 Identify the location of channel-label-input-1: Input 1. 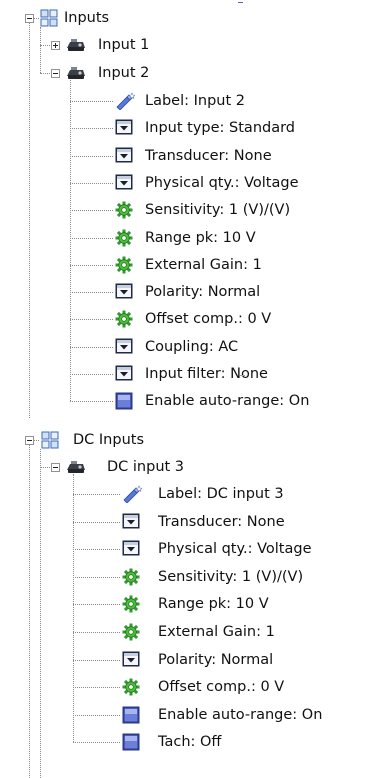
(123, 45).